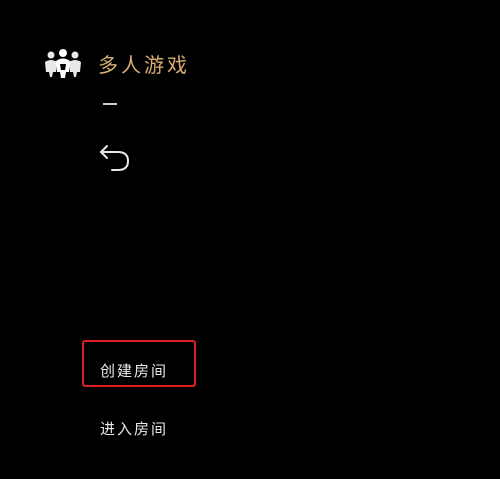 The image size is (500, 479). I want to click on title-divider, so click(110, 104).